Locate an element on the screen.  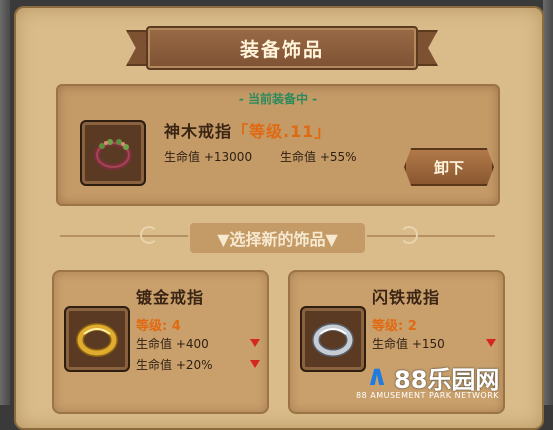
swirl-ornament-left is located at coordinates (149, 235).